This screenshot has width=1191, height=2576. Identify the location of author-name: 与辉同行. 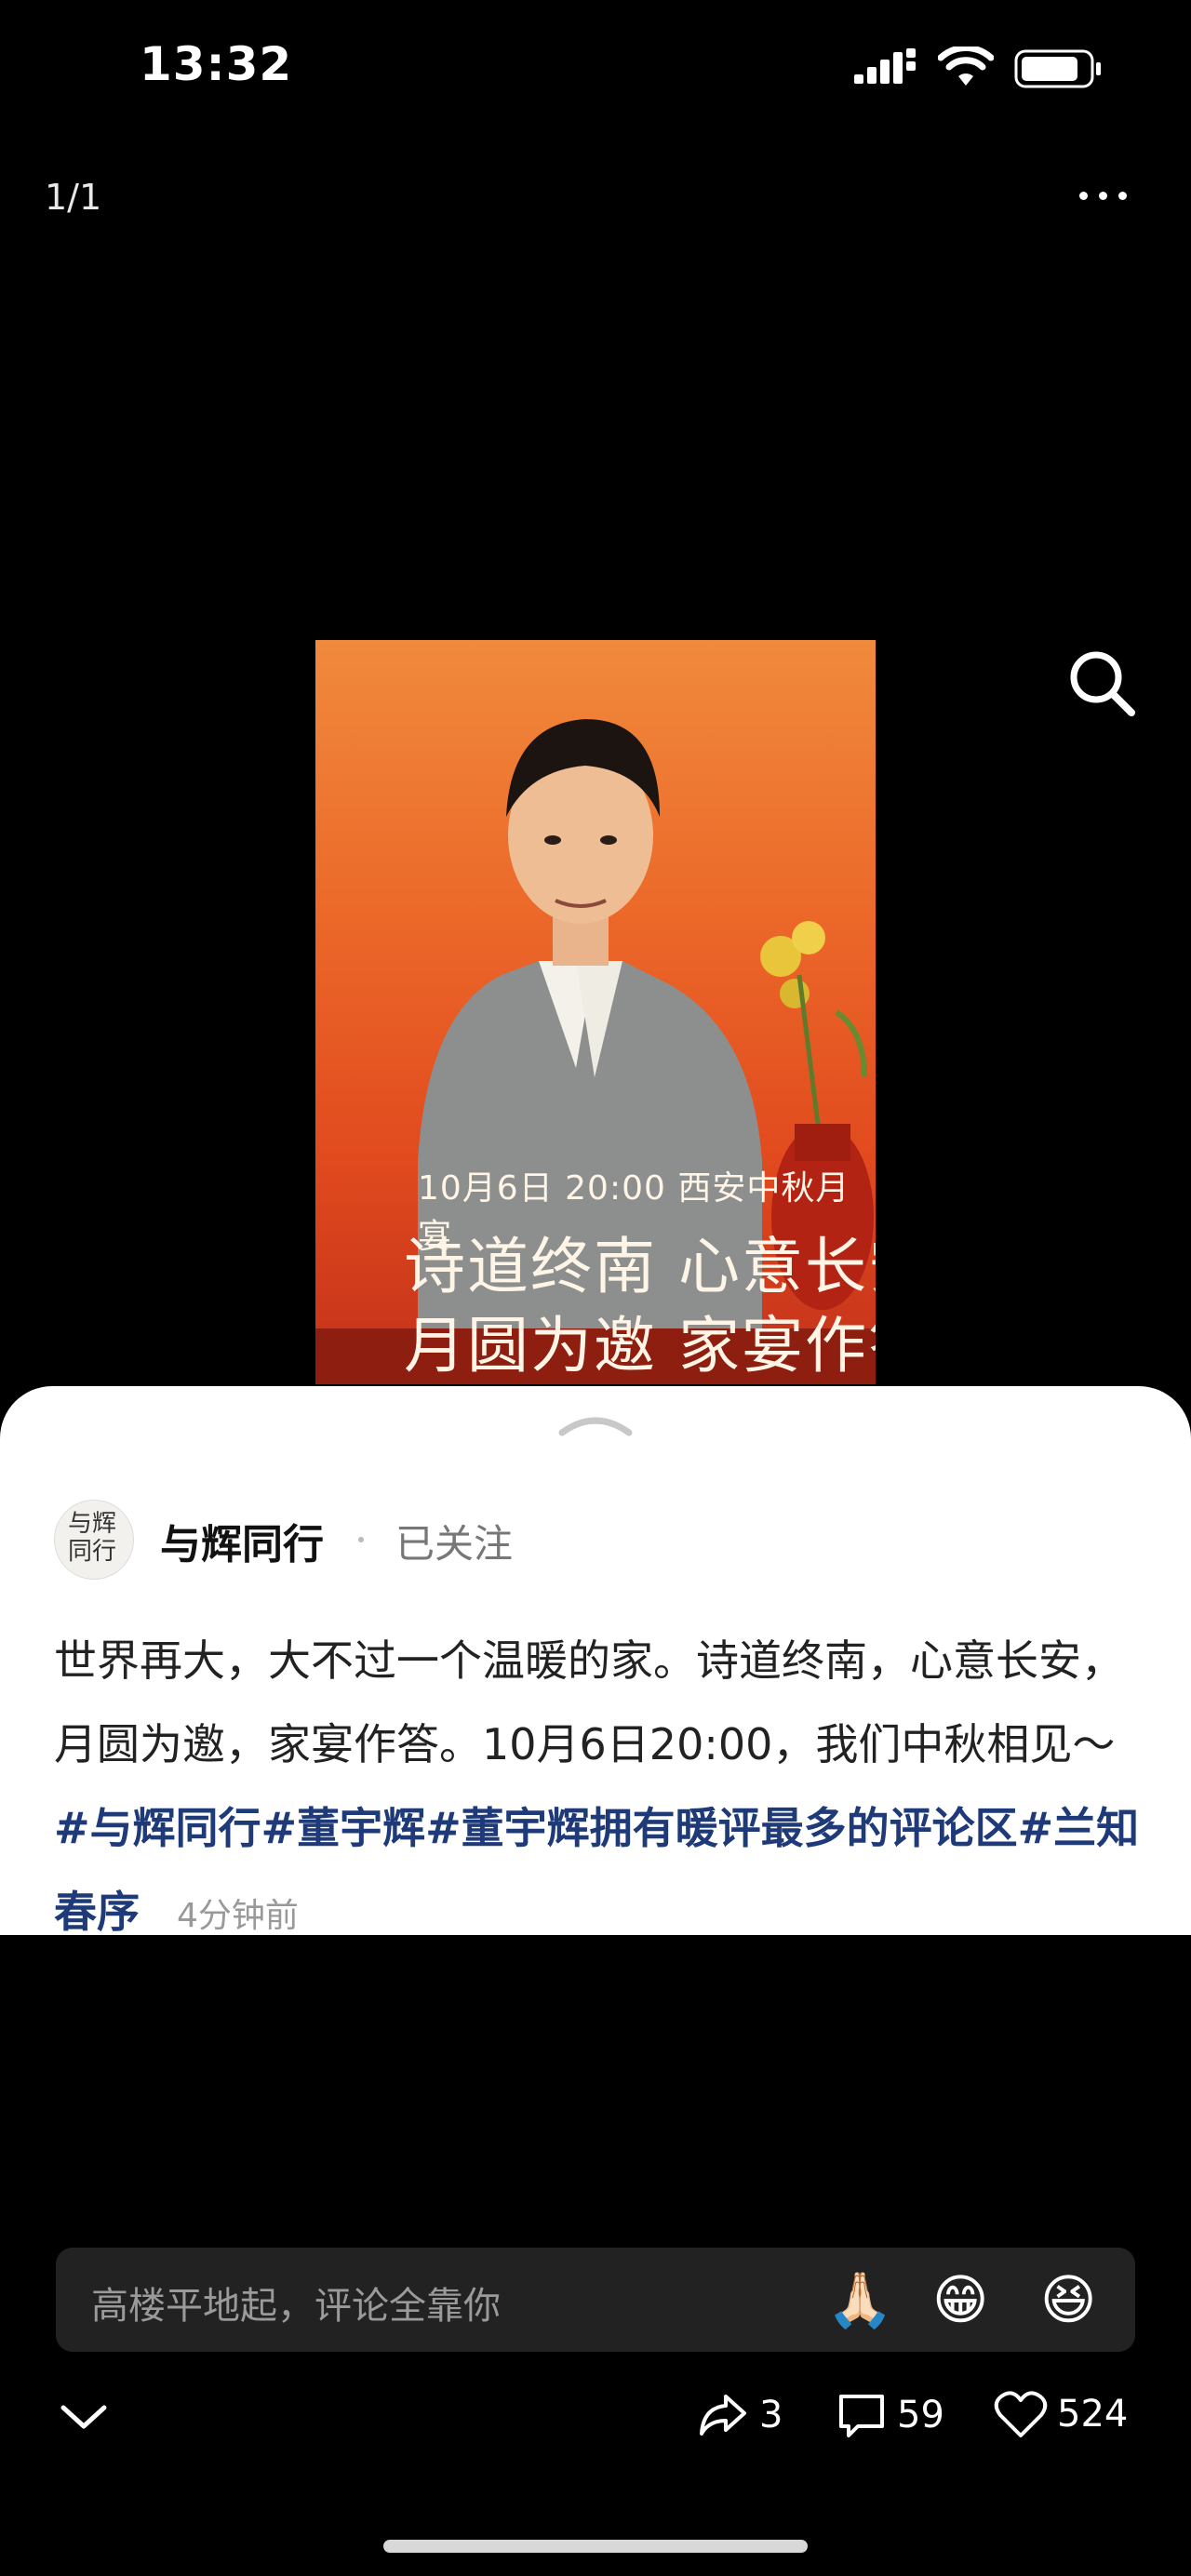
(242, 1540).